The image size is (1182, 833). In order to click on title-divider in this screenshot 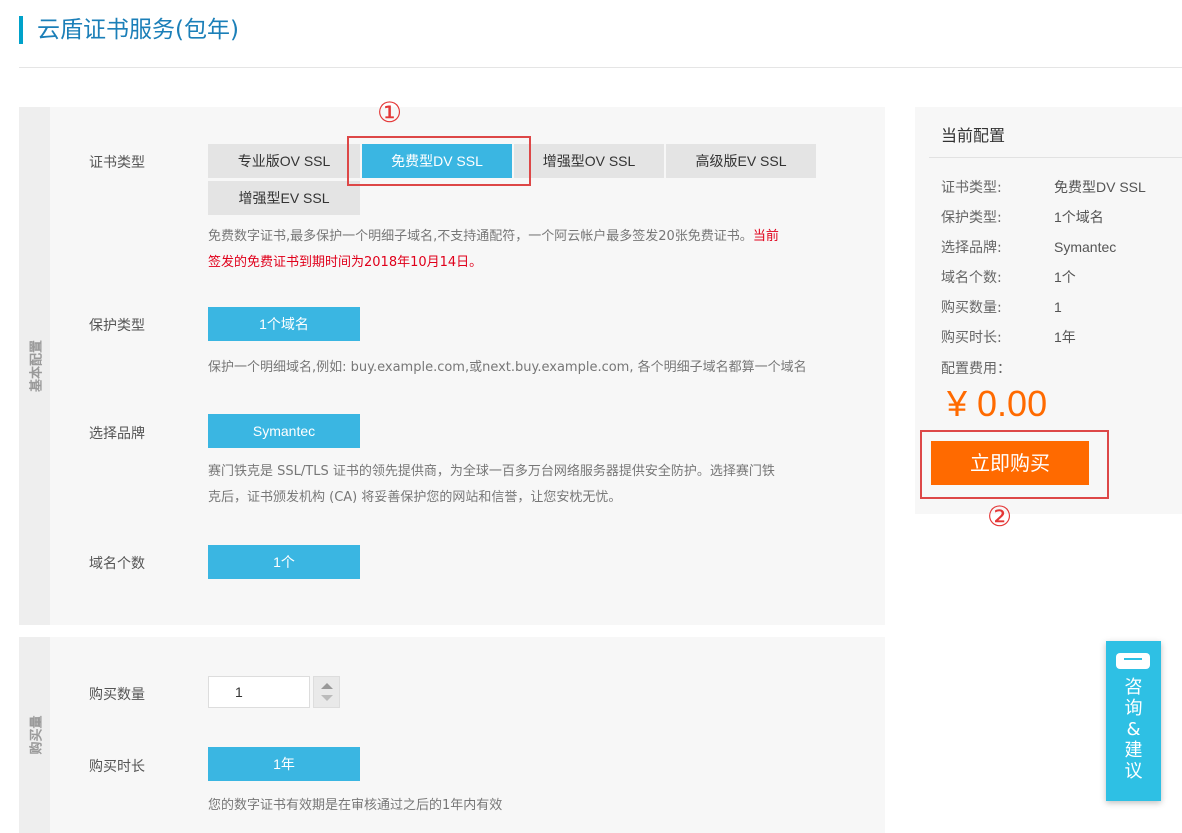, I will do `click(600, 67)`.